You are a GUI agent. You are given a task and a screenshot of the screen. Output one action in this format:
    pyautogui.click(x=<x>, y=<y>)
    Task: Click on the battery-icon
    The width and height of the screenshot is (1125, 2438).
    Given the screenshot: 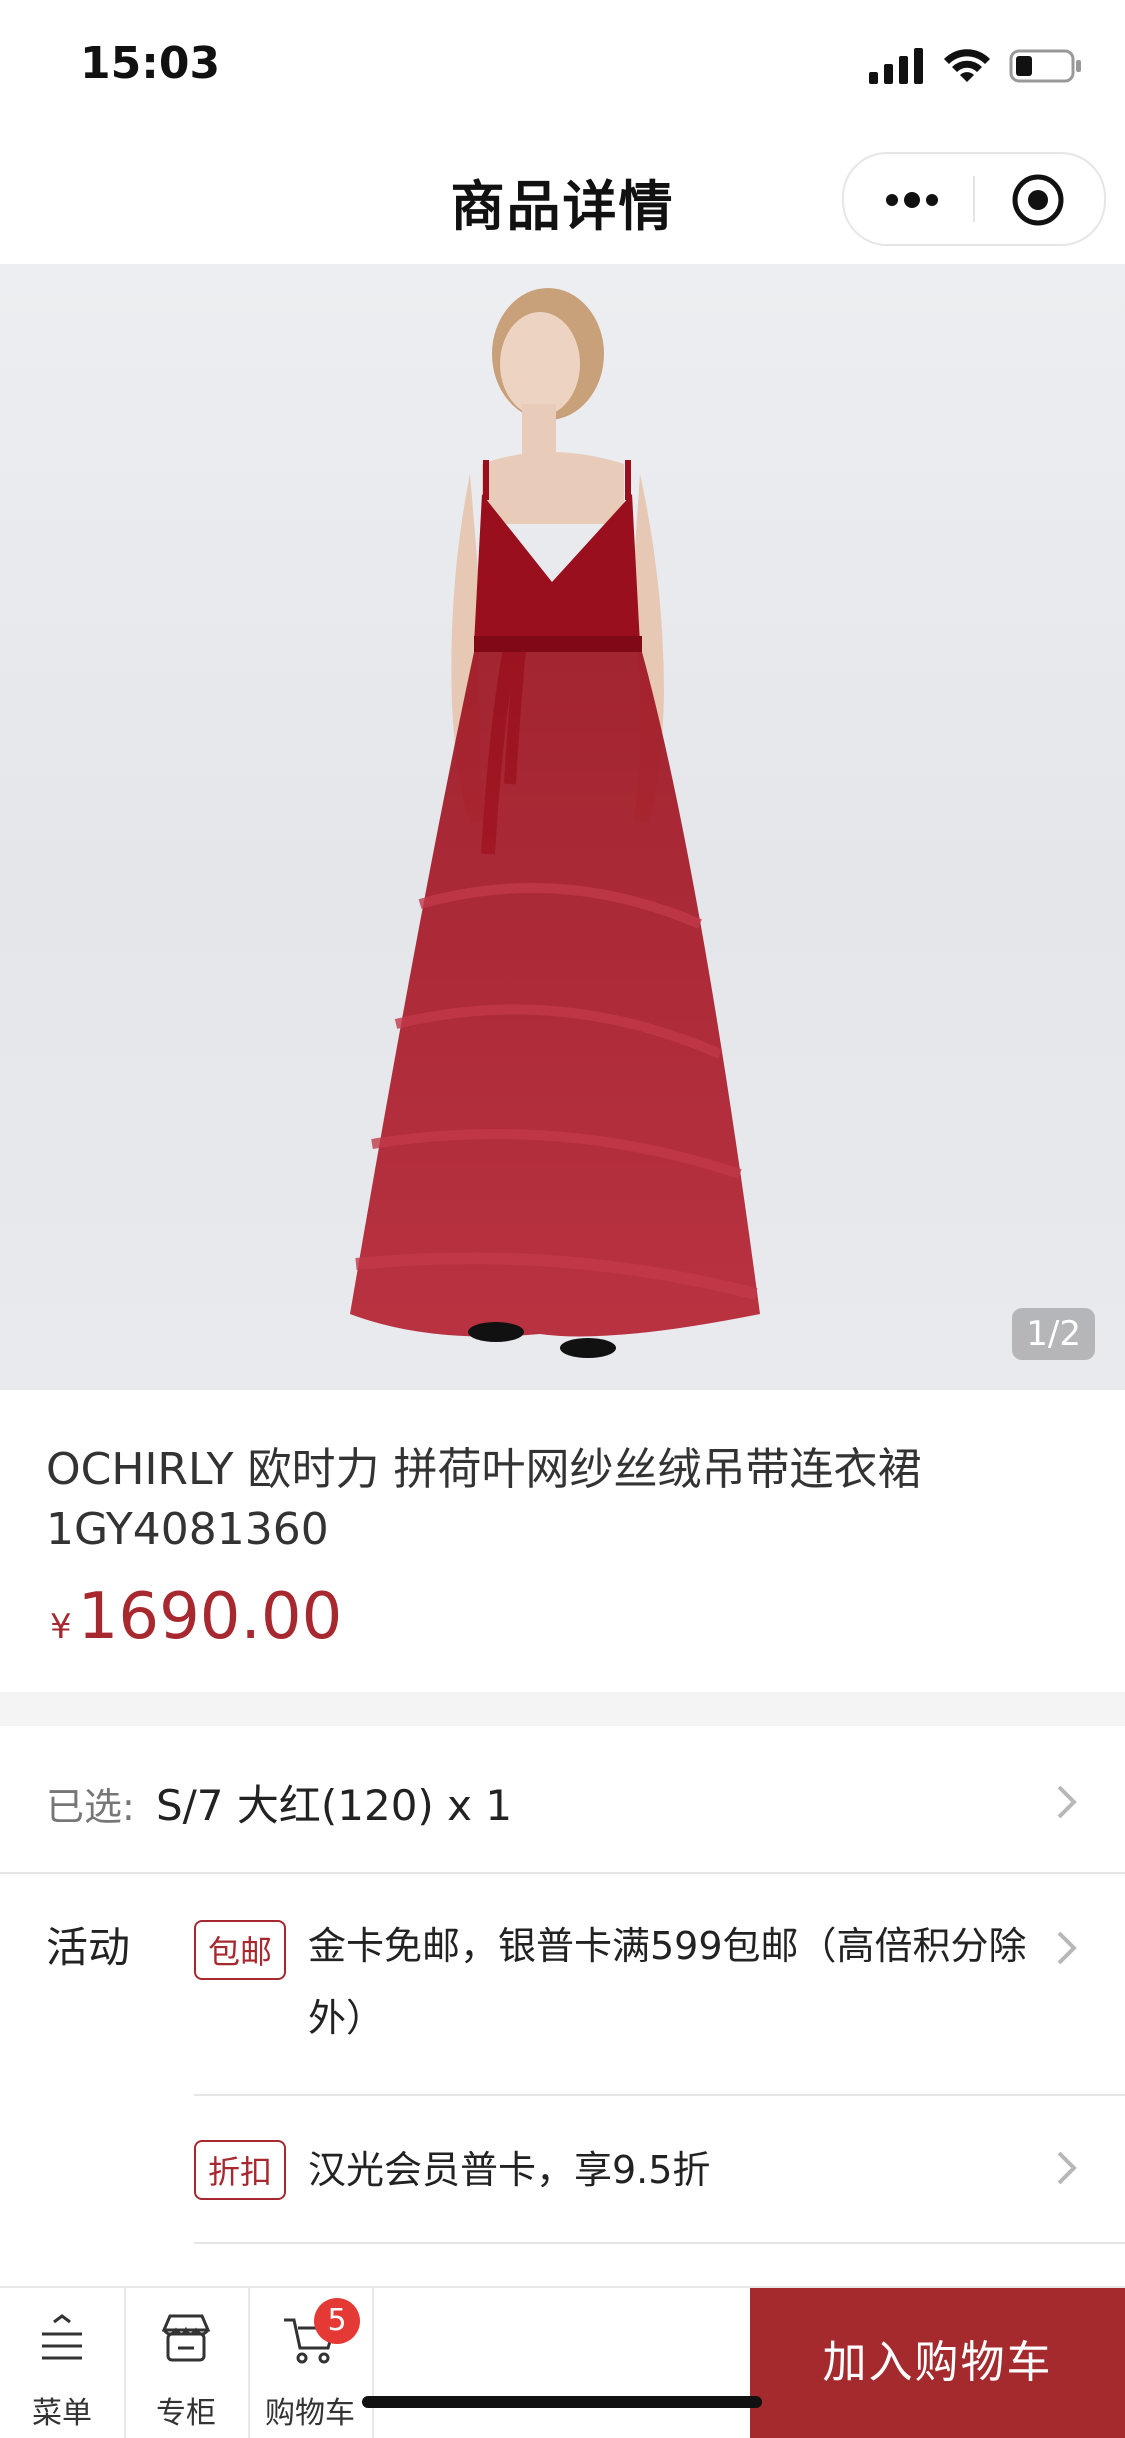 What is the action you would take?
    pyautogui.click(x=1045, y=66)
    